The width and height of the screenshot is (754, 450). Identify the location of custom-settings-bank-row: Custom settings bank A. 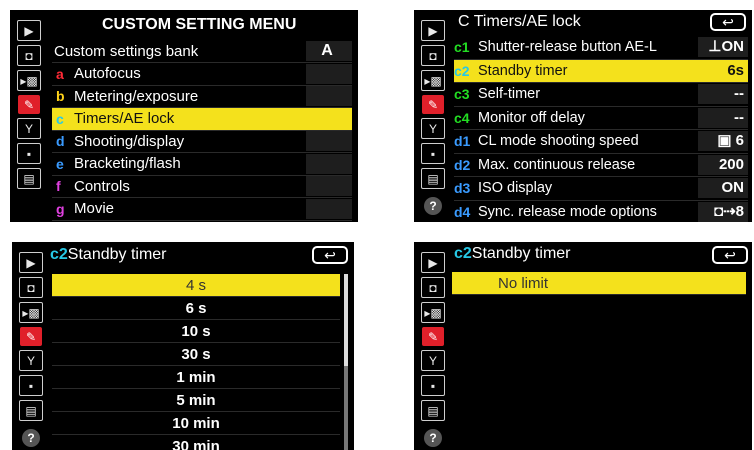
(202, 51).